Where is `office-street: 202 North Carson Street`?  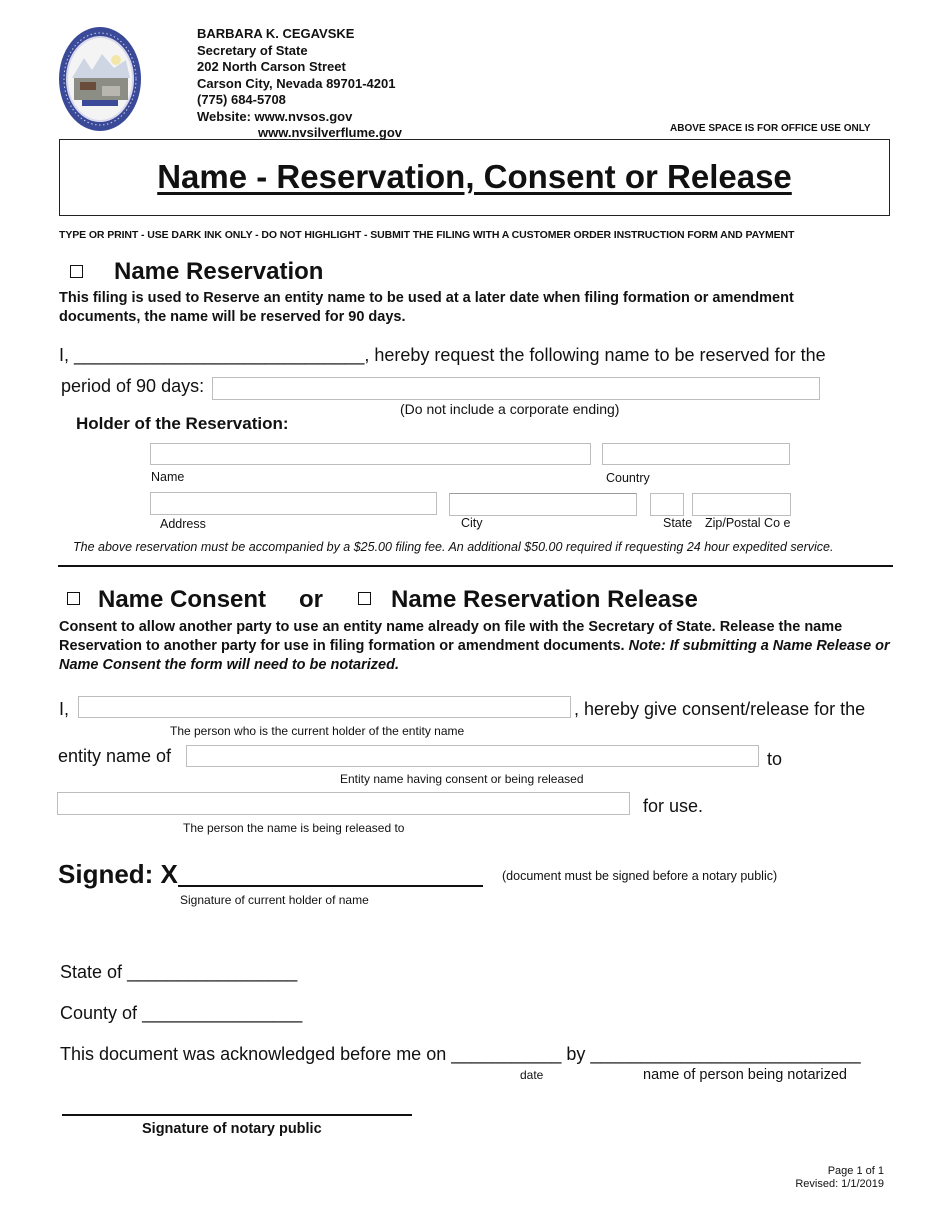 office-street: 202 North Carson Street is located at coordinates (271, 66).